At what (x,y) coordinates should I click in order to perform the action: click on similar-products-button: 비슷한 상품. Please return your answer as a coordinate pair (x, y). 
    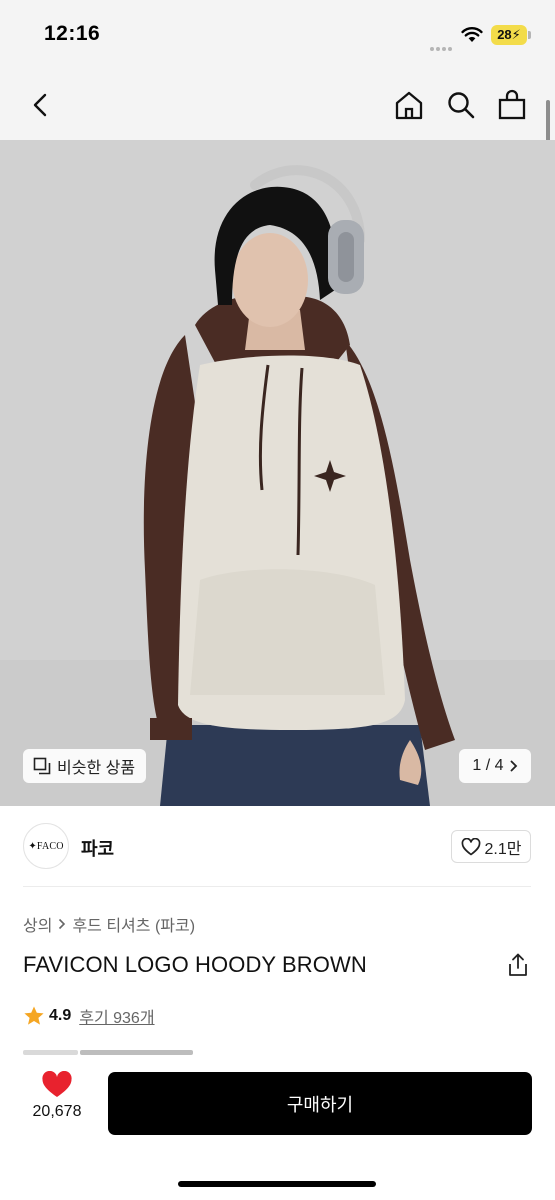
    Looking at the image, I should click on (85, 766).